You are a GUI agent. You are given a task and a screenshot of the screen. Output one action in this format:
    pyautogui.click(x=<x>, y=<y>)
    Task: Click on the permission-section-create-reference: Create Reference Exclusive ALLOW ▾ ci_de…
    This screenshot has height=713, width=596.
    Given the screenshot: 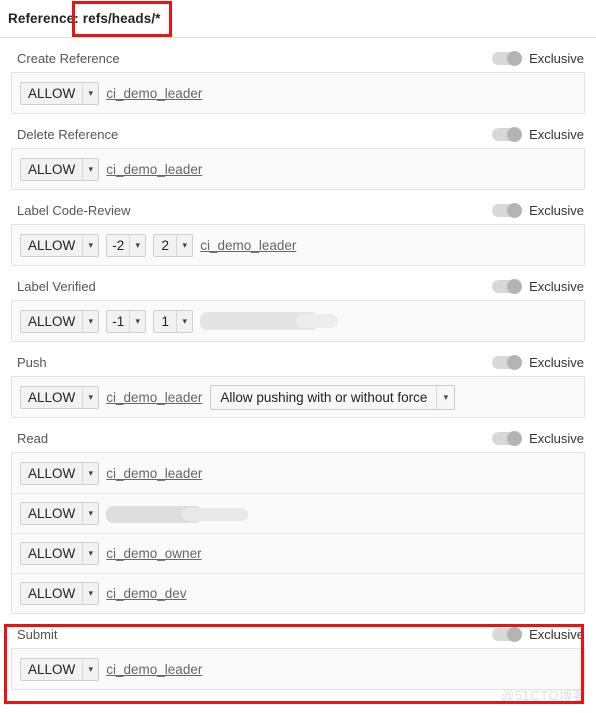 What is the action you would take?
    pyautogui.click(x=298, y=79)
    